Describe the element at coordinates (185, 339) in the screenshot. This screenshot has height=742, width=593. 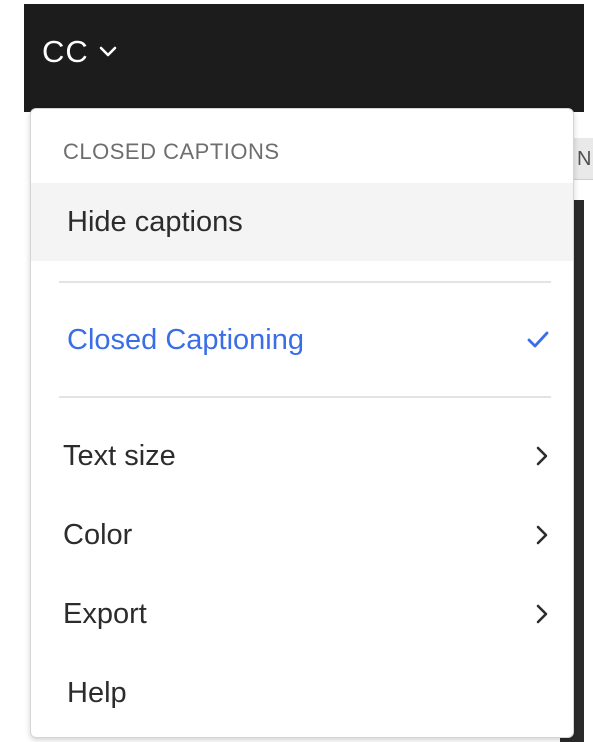
I see `menu-item-label: Closed Captioning` at that location.